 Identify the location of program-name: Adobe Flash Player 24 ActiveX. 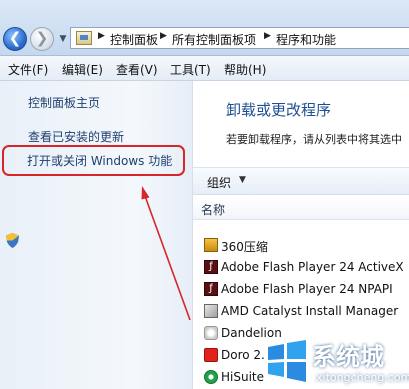
(312, 267).